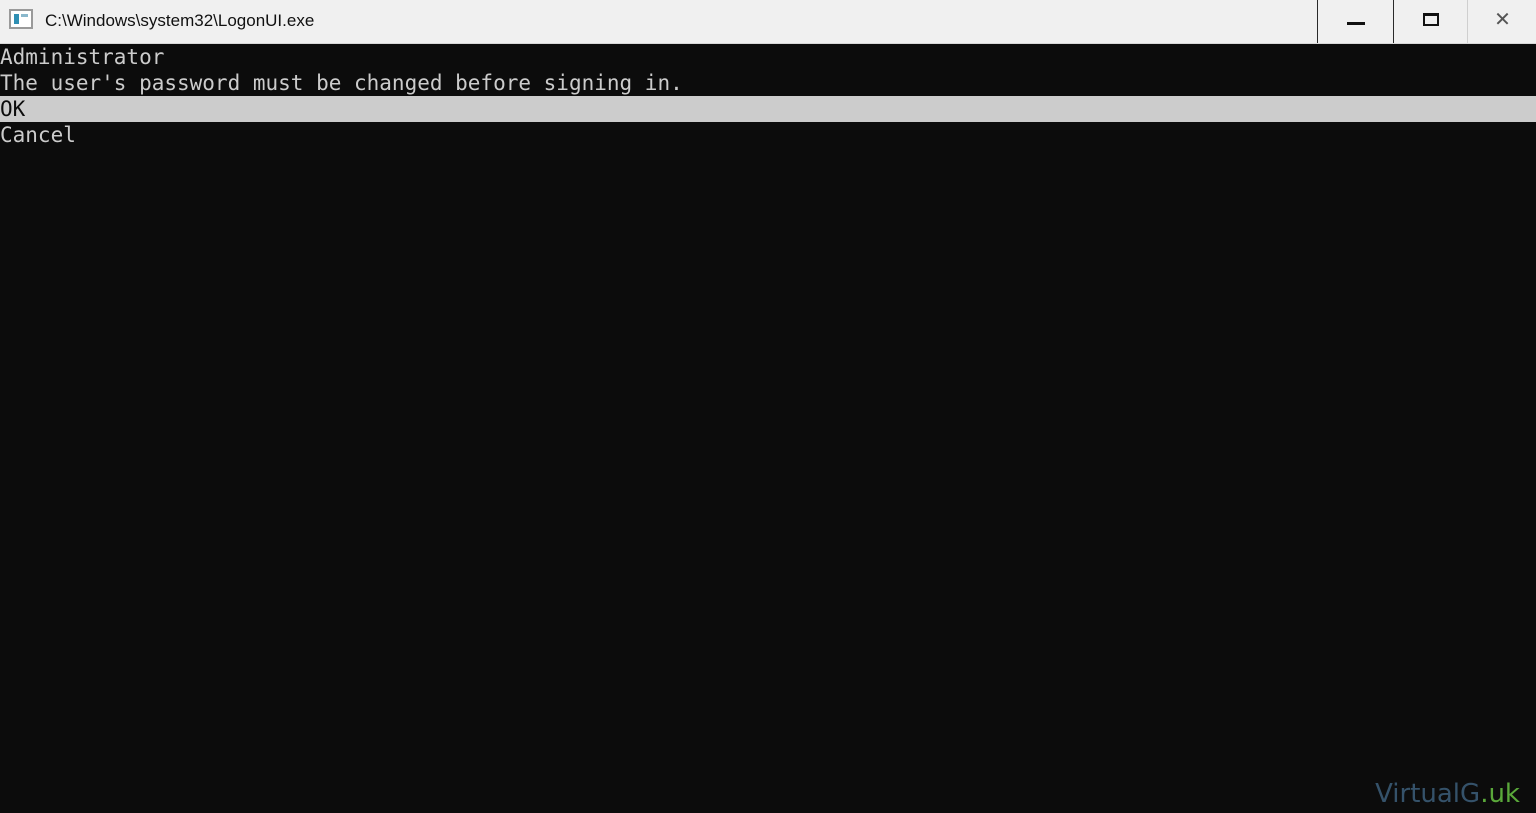 This screenshot has width=1536, height=813. I want to click on maximize-icon, so click(1431, 19).